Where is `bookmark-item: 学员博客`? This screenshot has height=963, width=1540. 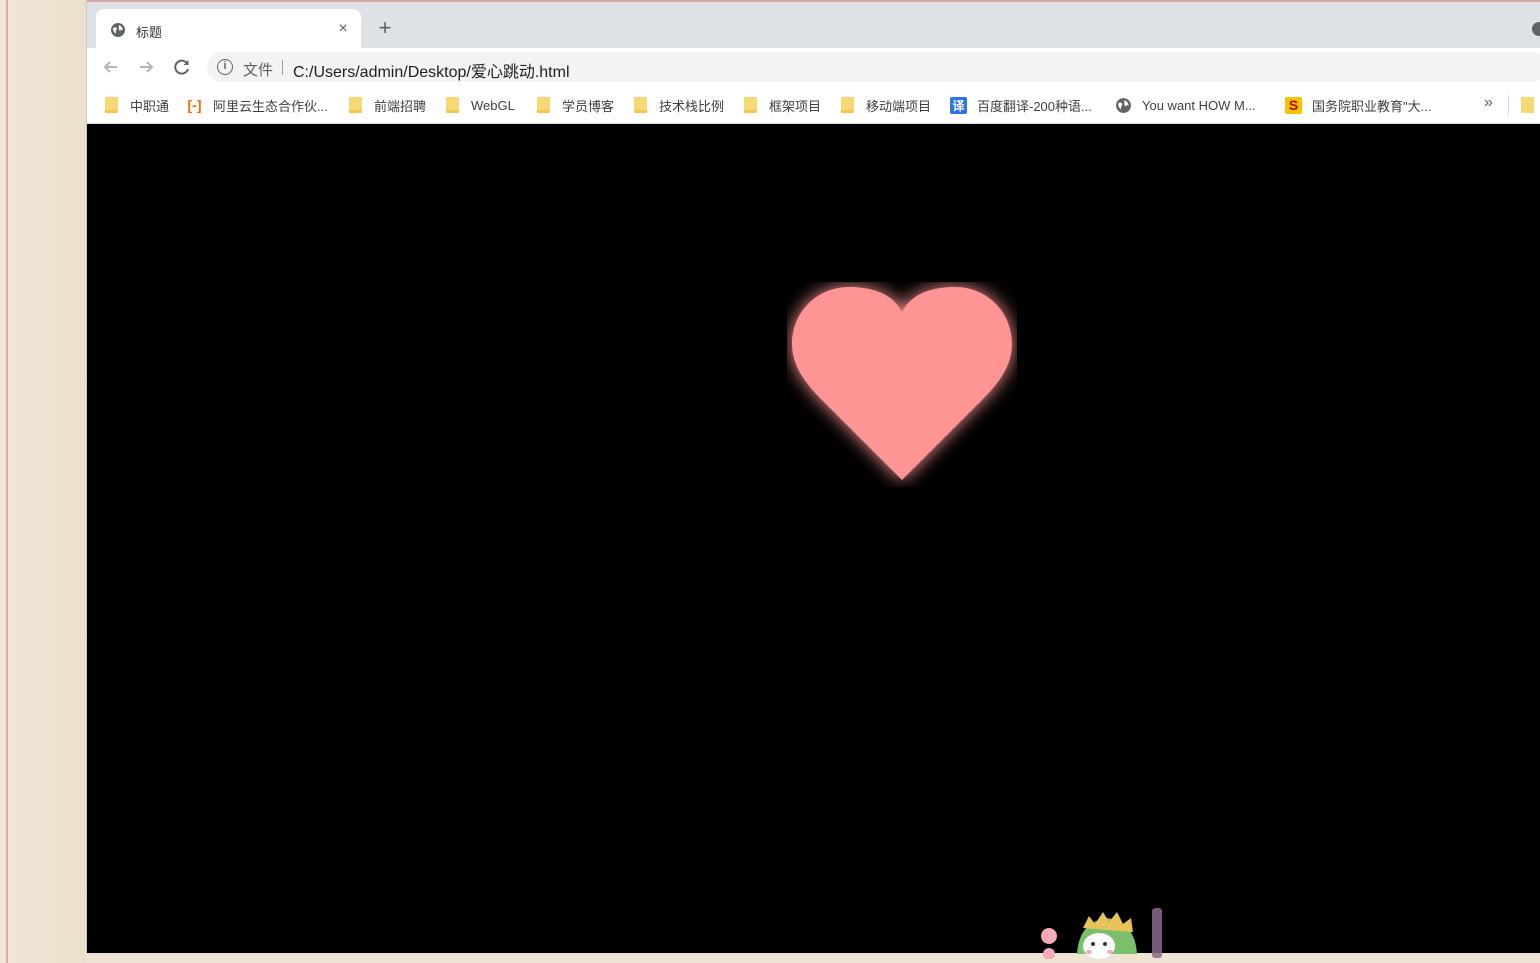
bookmark-item: 学员博客 is located at coordinates (575, 105).